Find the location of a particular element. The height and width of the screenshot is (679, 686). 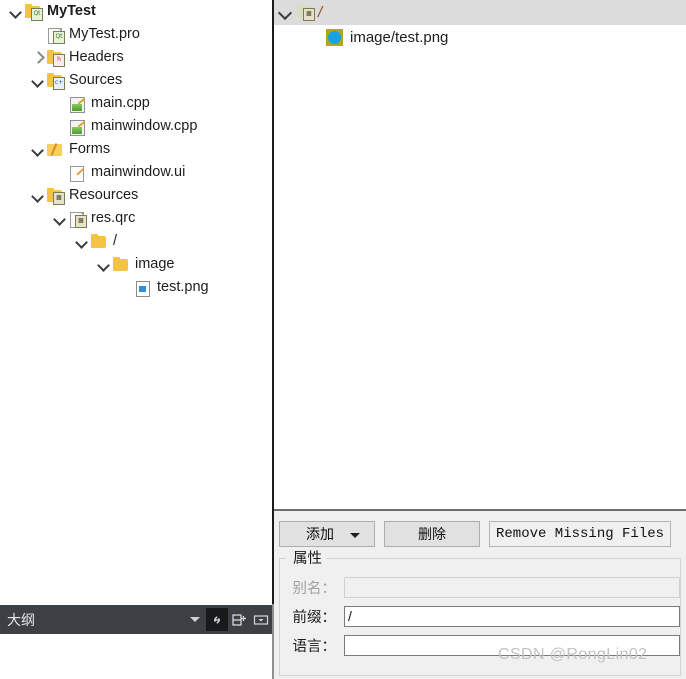

forms-folder-icon is located at coordinates (55, 150).